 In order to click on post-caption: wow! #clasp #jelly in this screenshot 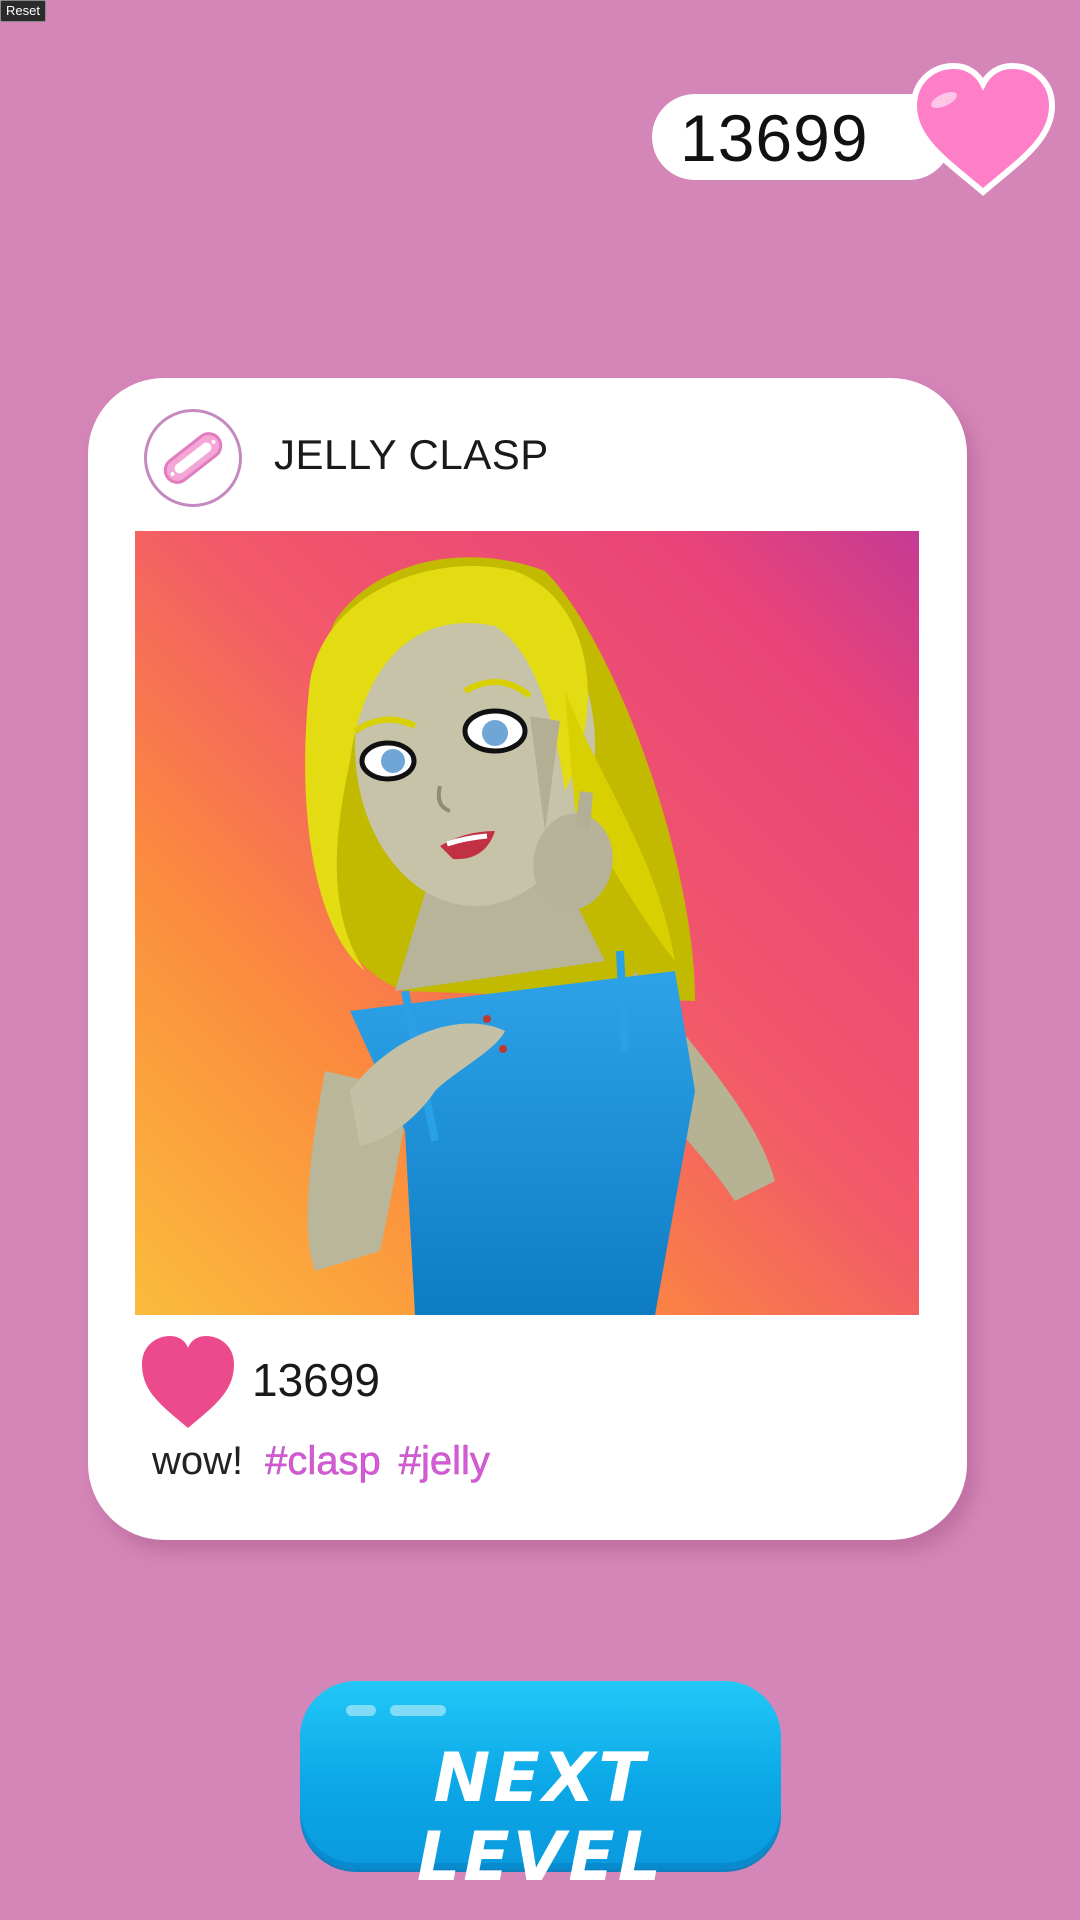, I will do `click(330, 1461)`.